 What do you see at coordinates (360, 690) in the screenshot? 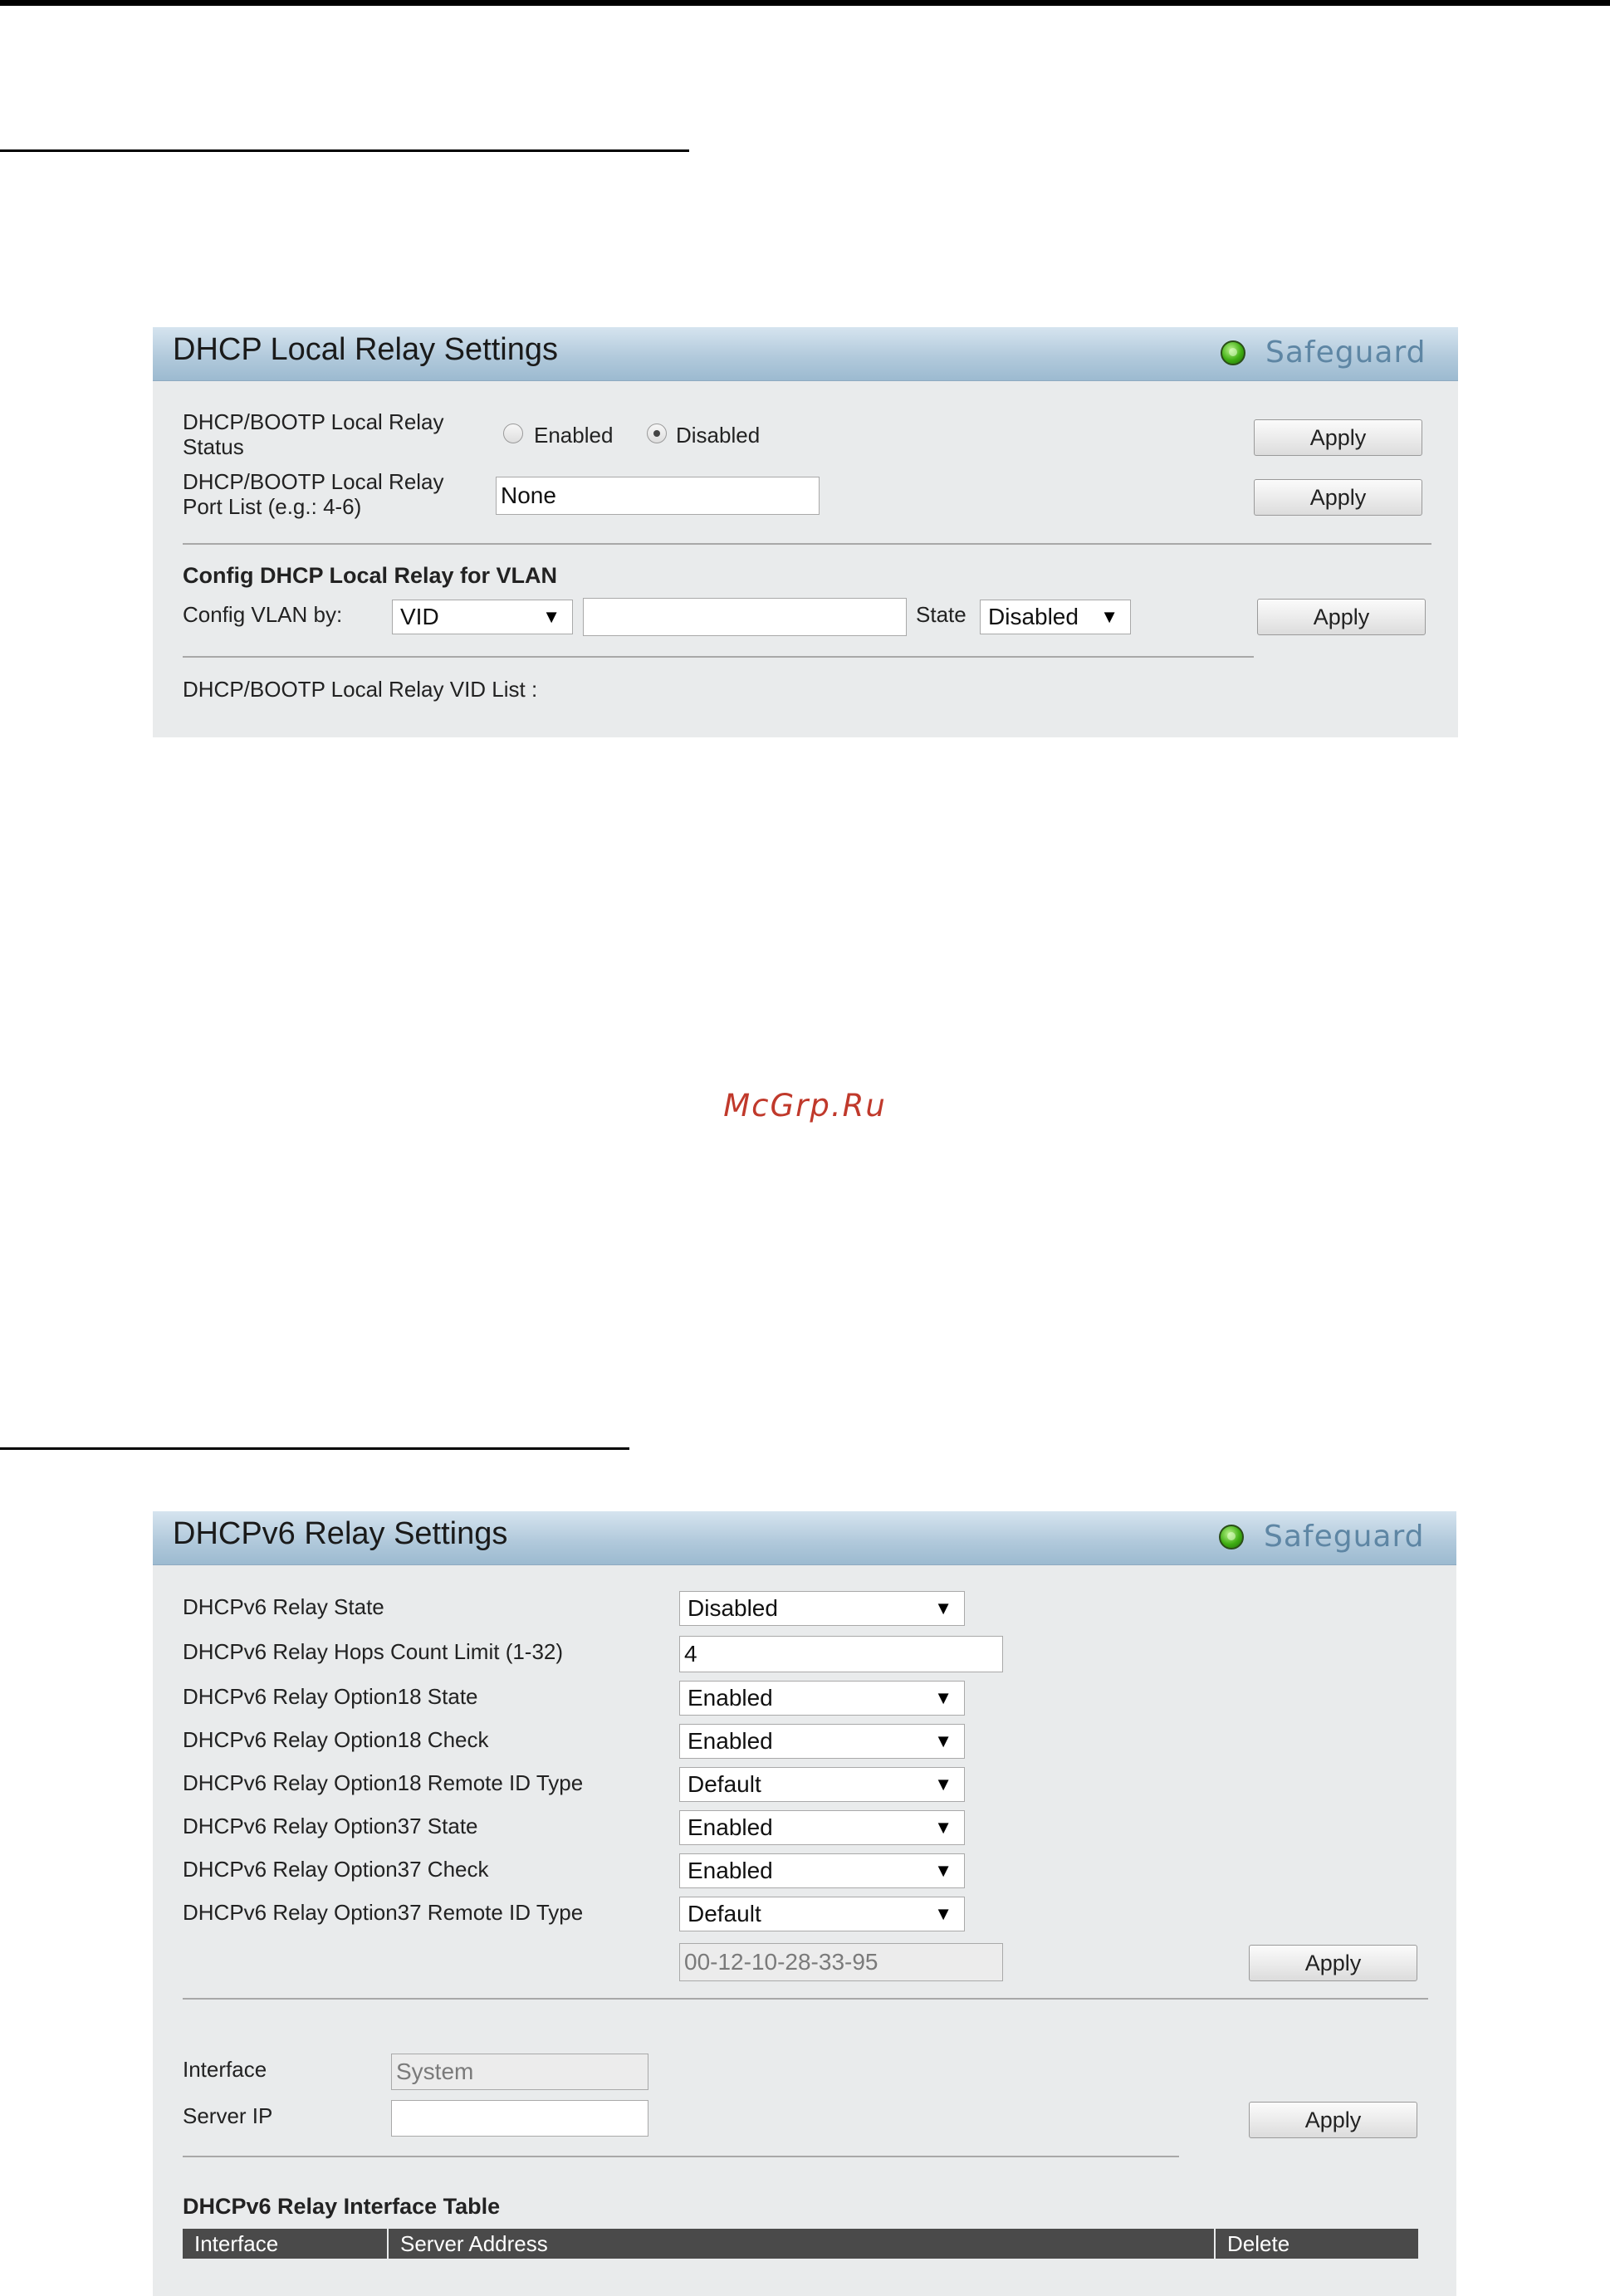
I see `vid-list-label: DHCP/BOOTP Local Relay VID List :` at bounding box center [360, 690].